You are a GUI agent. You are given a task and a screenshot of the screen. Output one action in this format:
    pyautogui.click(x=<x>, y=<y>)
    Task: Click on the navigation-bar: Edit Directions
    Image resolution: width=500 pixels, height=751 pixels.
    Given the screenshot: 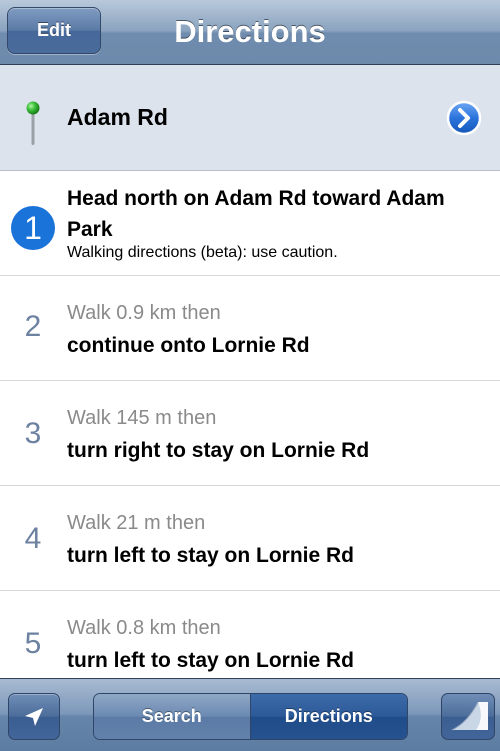 What is the action you would take?
    pyautogui.click(x=250, y=32)
    